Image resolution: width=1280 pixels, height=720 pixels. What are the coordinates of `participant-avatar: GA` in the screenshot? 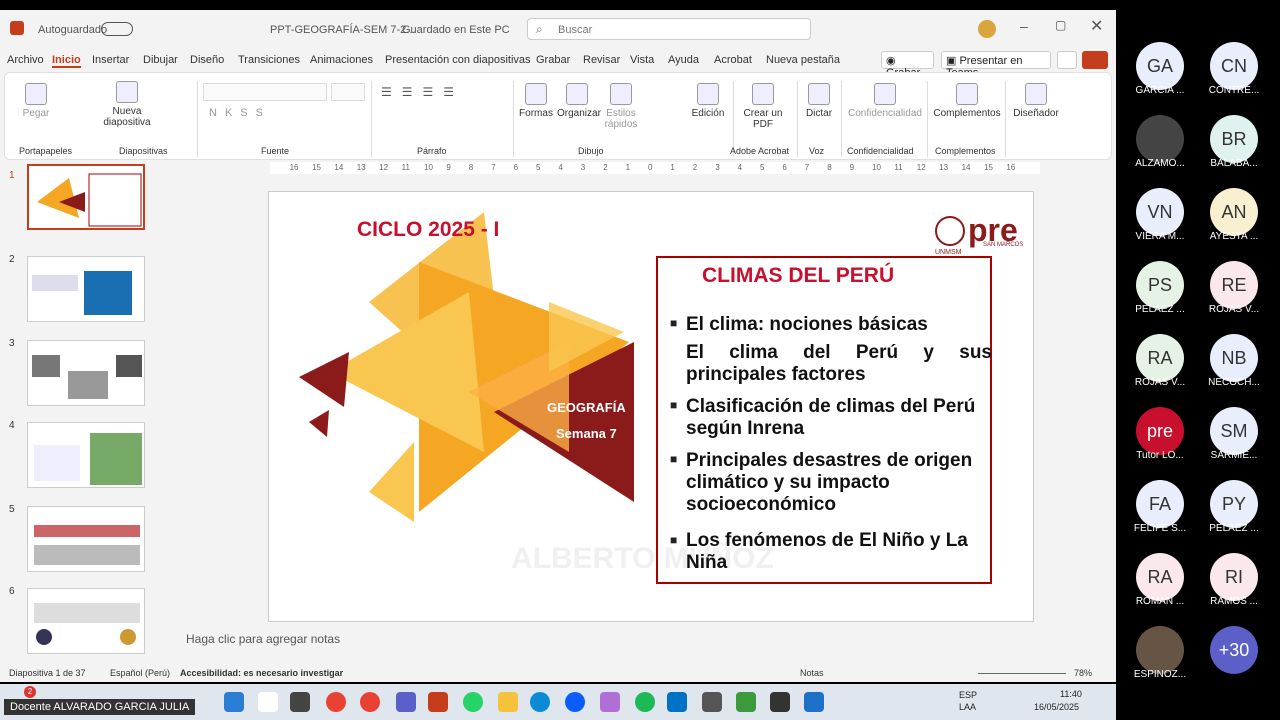 It's located at (1160, 66).